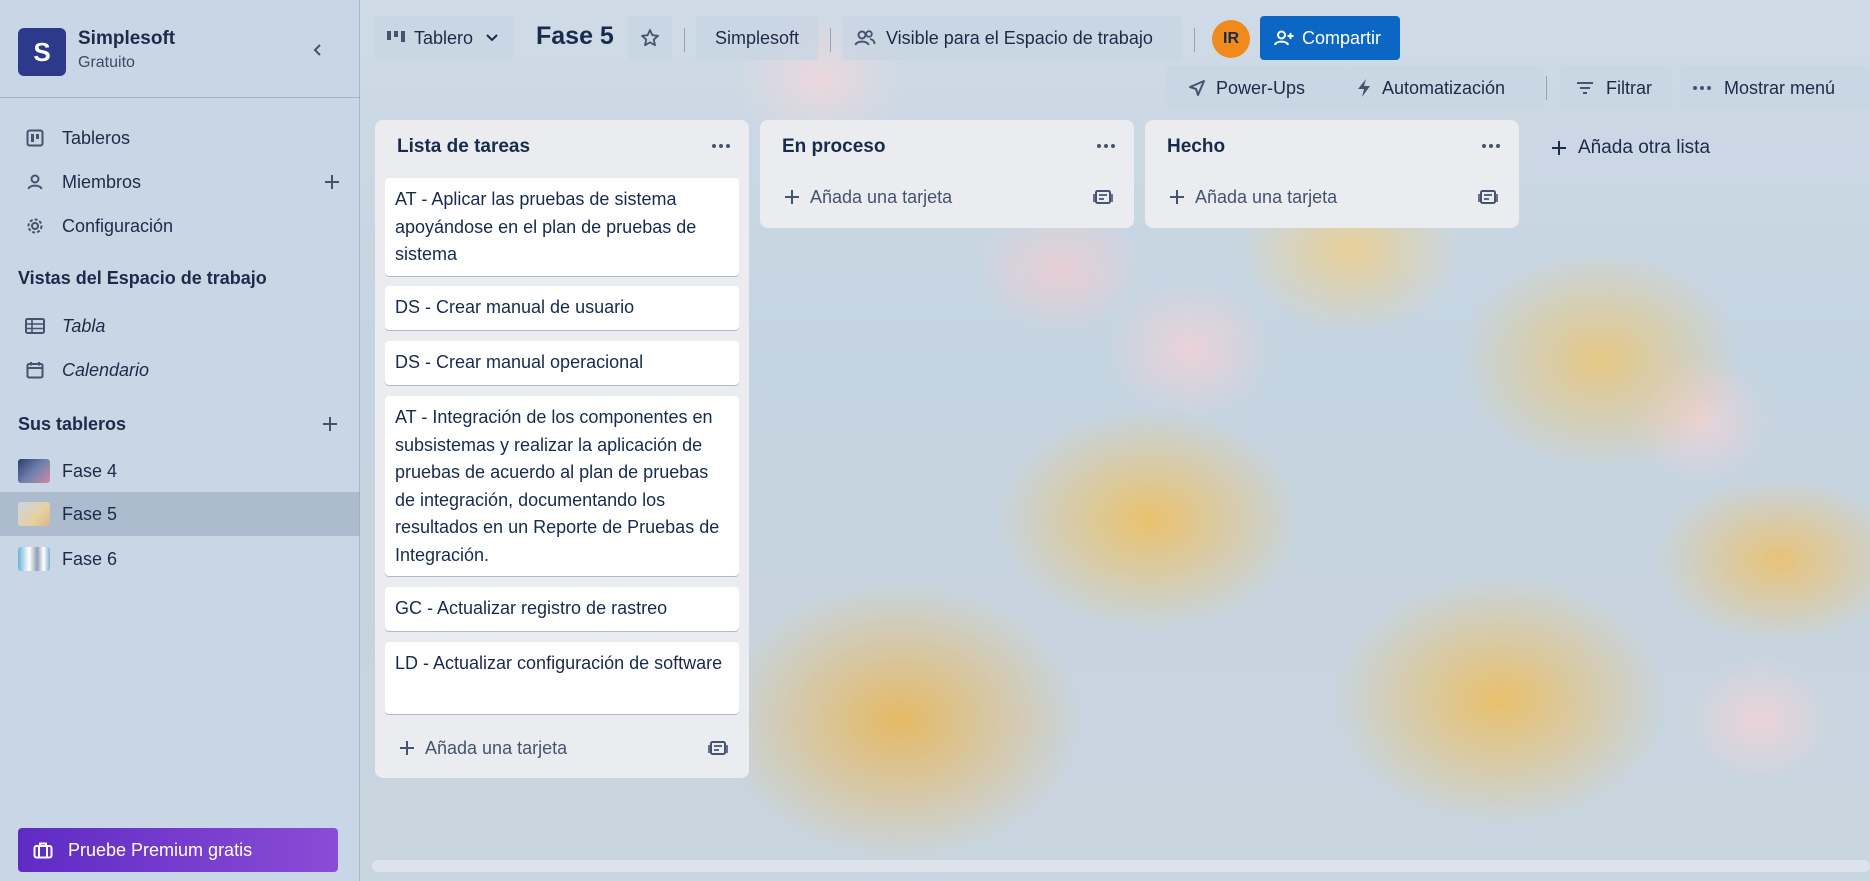  Describe the element at coordinates (90, 470) in the screenshot. I see `sidebar-item-label: Fase 4` at that location.